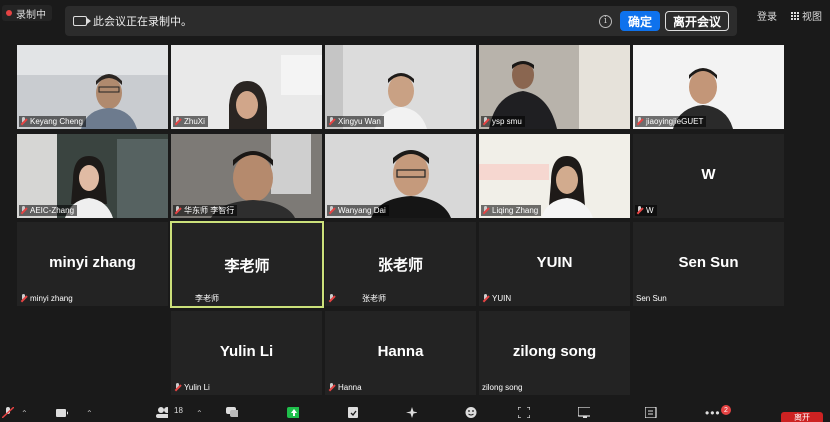  I want to click on participant-name-label: 李老师, so click(207, 298).